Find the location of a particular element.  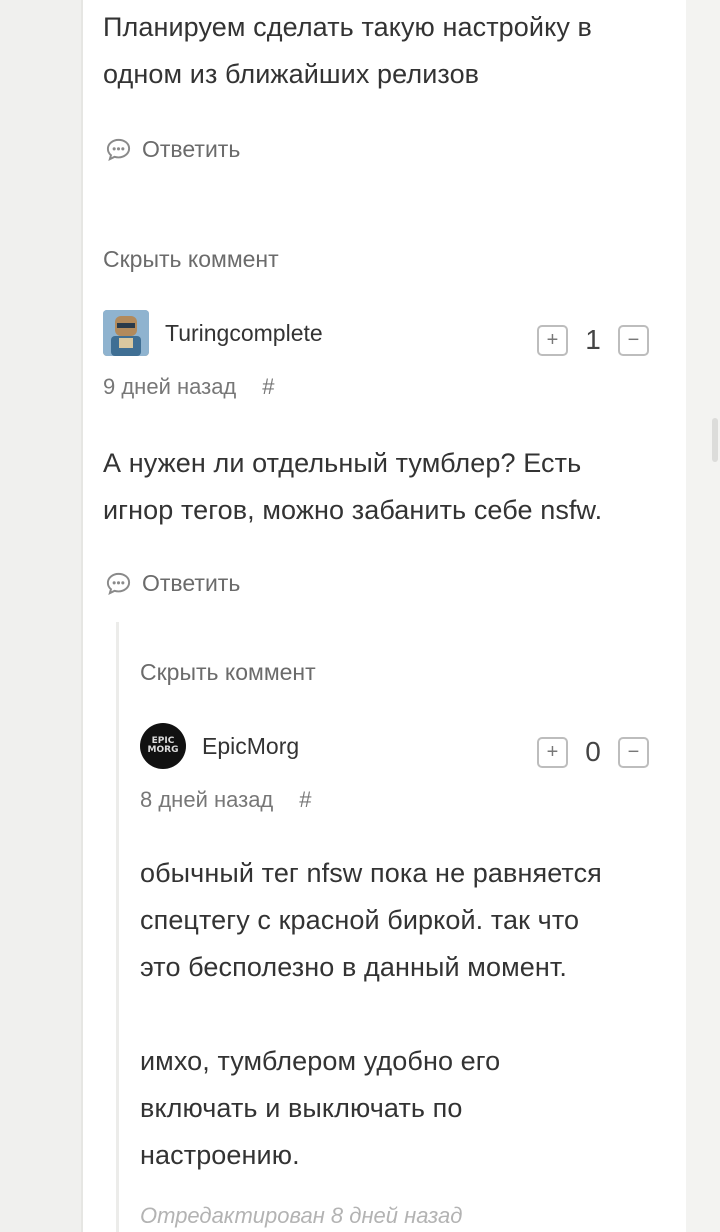

top-comment-line-1: Планируем сделать такую настройку в is located at coordinates (347, 27).